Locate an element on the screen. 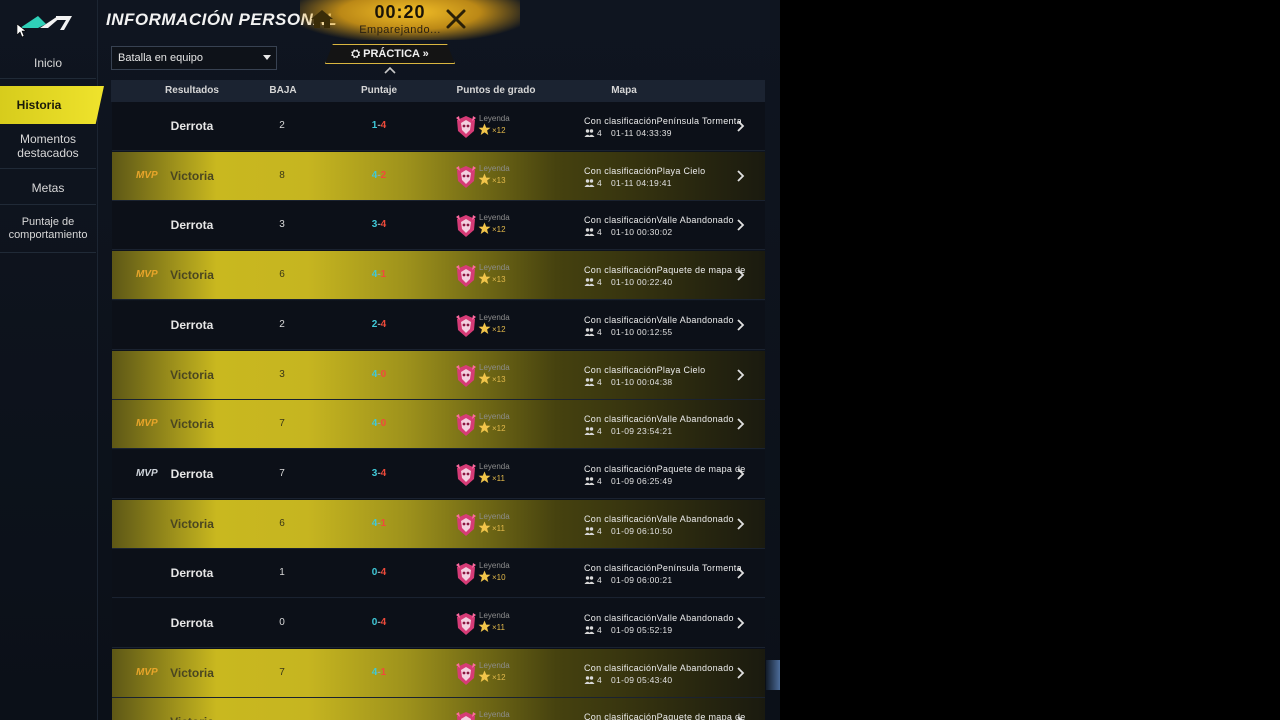 The height and width of the screenshot is (720, 1280). scrollbar-thumb is located at coordinates (773, 675).